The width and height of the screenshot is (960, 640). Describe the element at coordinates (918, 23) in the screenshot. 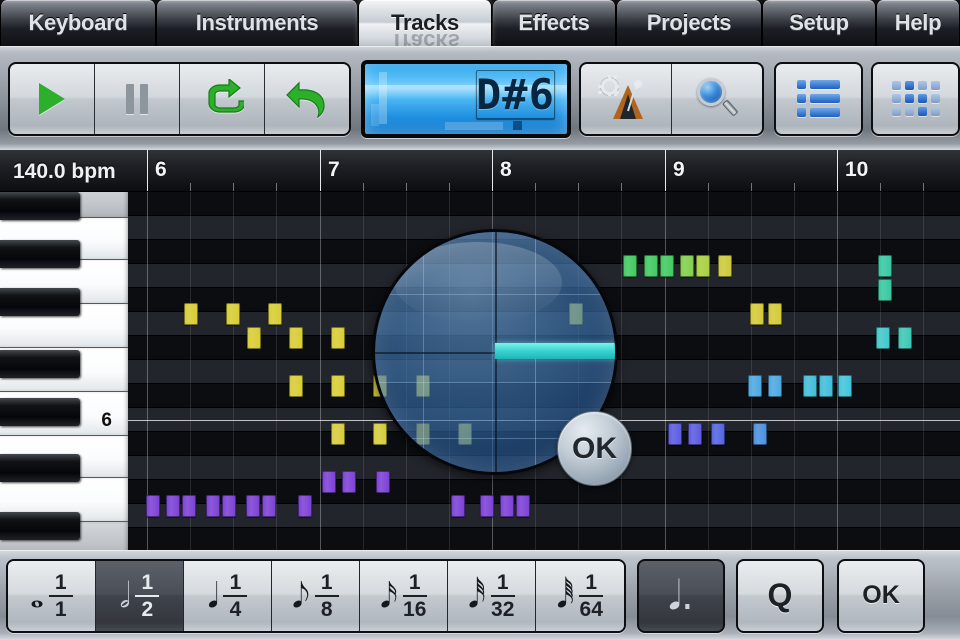

I see `tab-help: Help` at that location.